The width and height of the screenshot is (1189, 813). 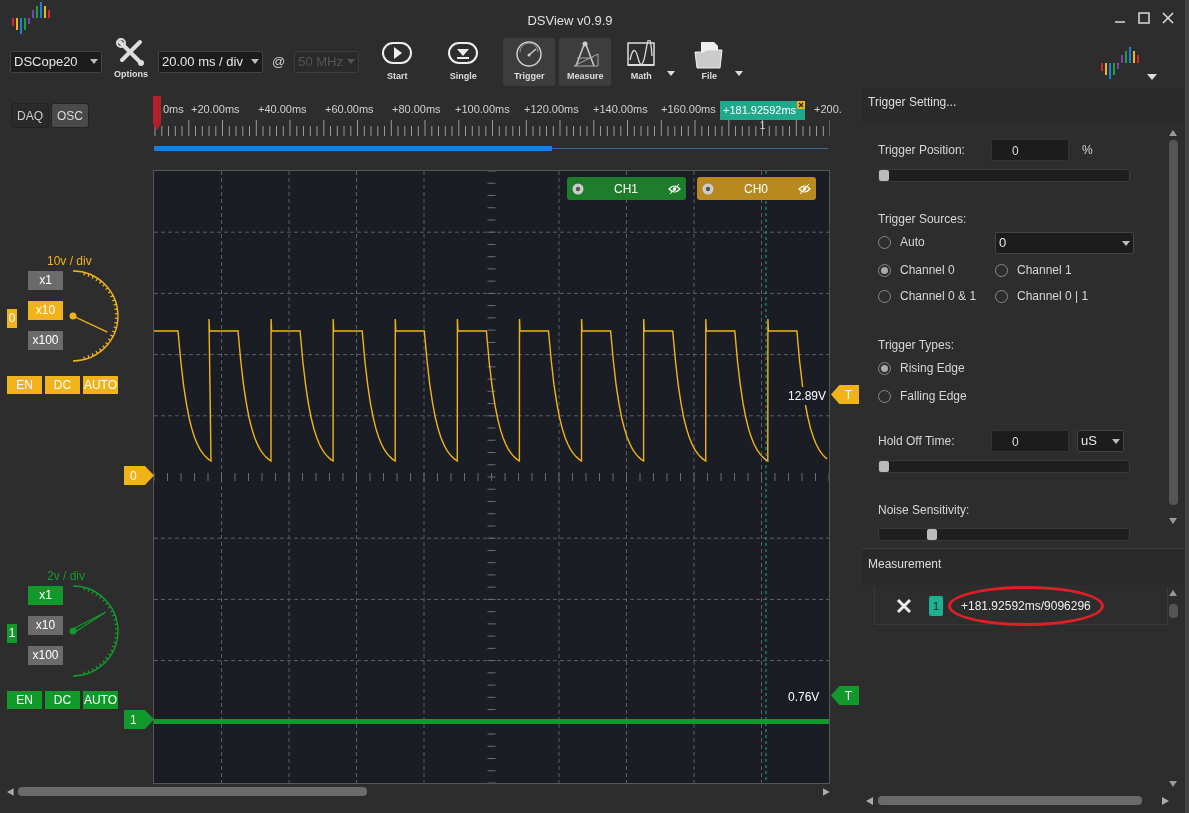 I want to click on trigger-level-label: 12.89V, so click(x=807, y=396).